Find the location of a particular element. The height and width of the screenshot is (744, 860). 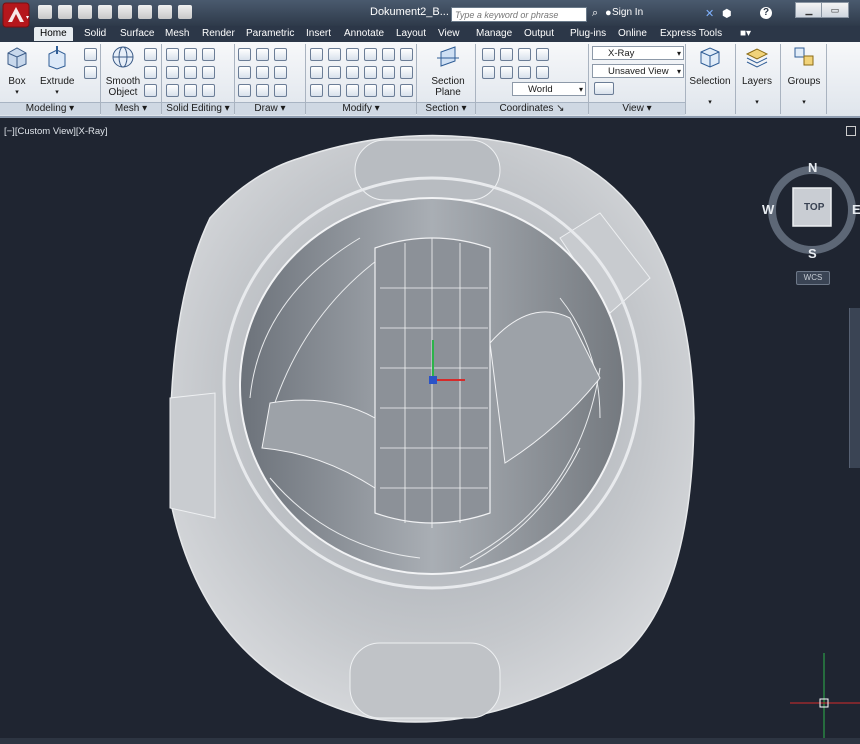

intersect-icon is located at coordinates (208, 54).